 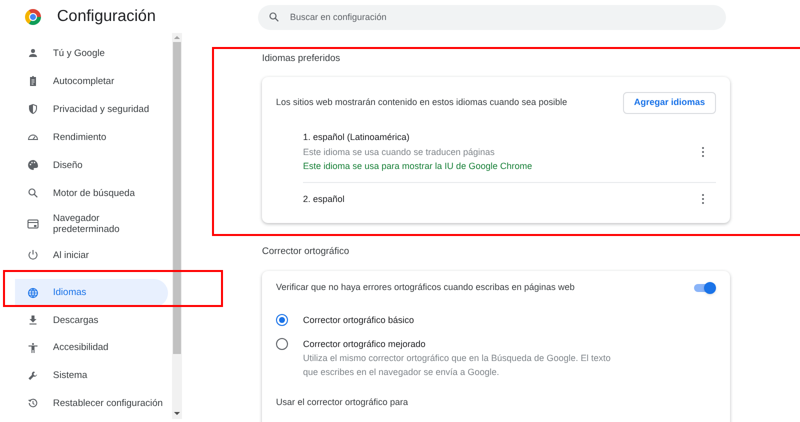 I want to click on section-title: Corrector ortográfico, so click(x=306, y=251).